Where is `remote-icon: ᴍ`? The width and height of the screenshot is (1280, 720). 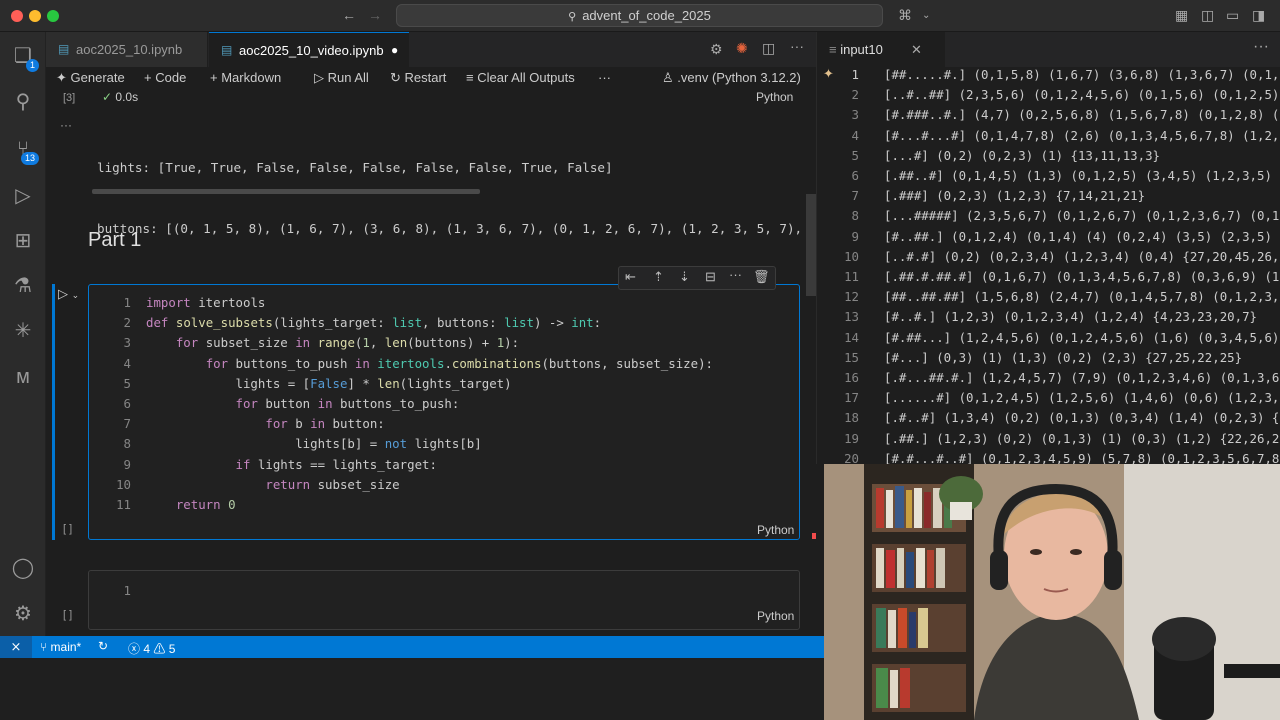 remote-icon: ᴍ is located at coordinates (23, 377).